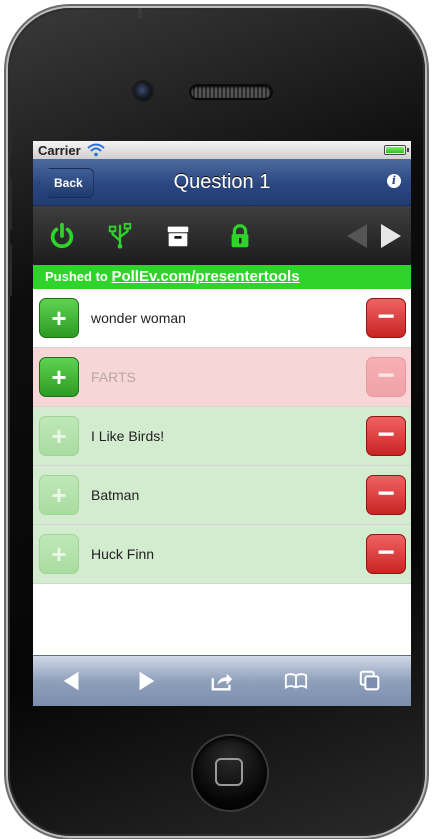 The height and width of the screenshot is (839, 433). Describe the element at coordinates (222, 554) in the screenshot. I see `list-item: + Huck Finn −` at that location.